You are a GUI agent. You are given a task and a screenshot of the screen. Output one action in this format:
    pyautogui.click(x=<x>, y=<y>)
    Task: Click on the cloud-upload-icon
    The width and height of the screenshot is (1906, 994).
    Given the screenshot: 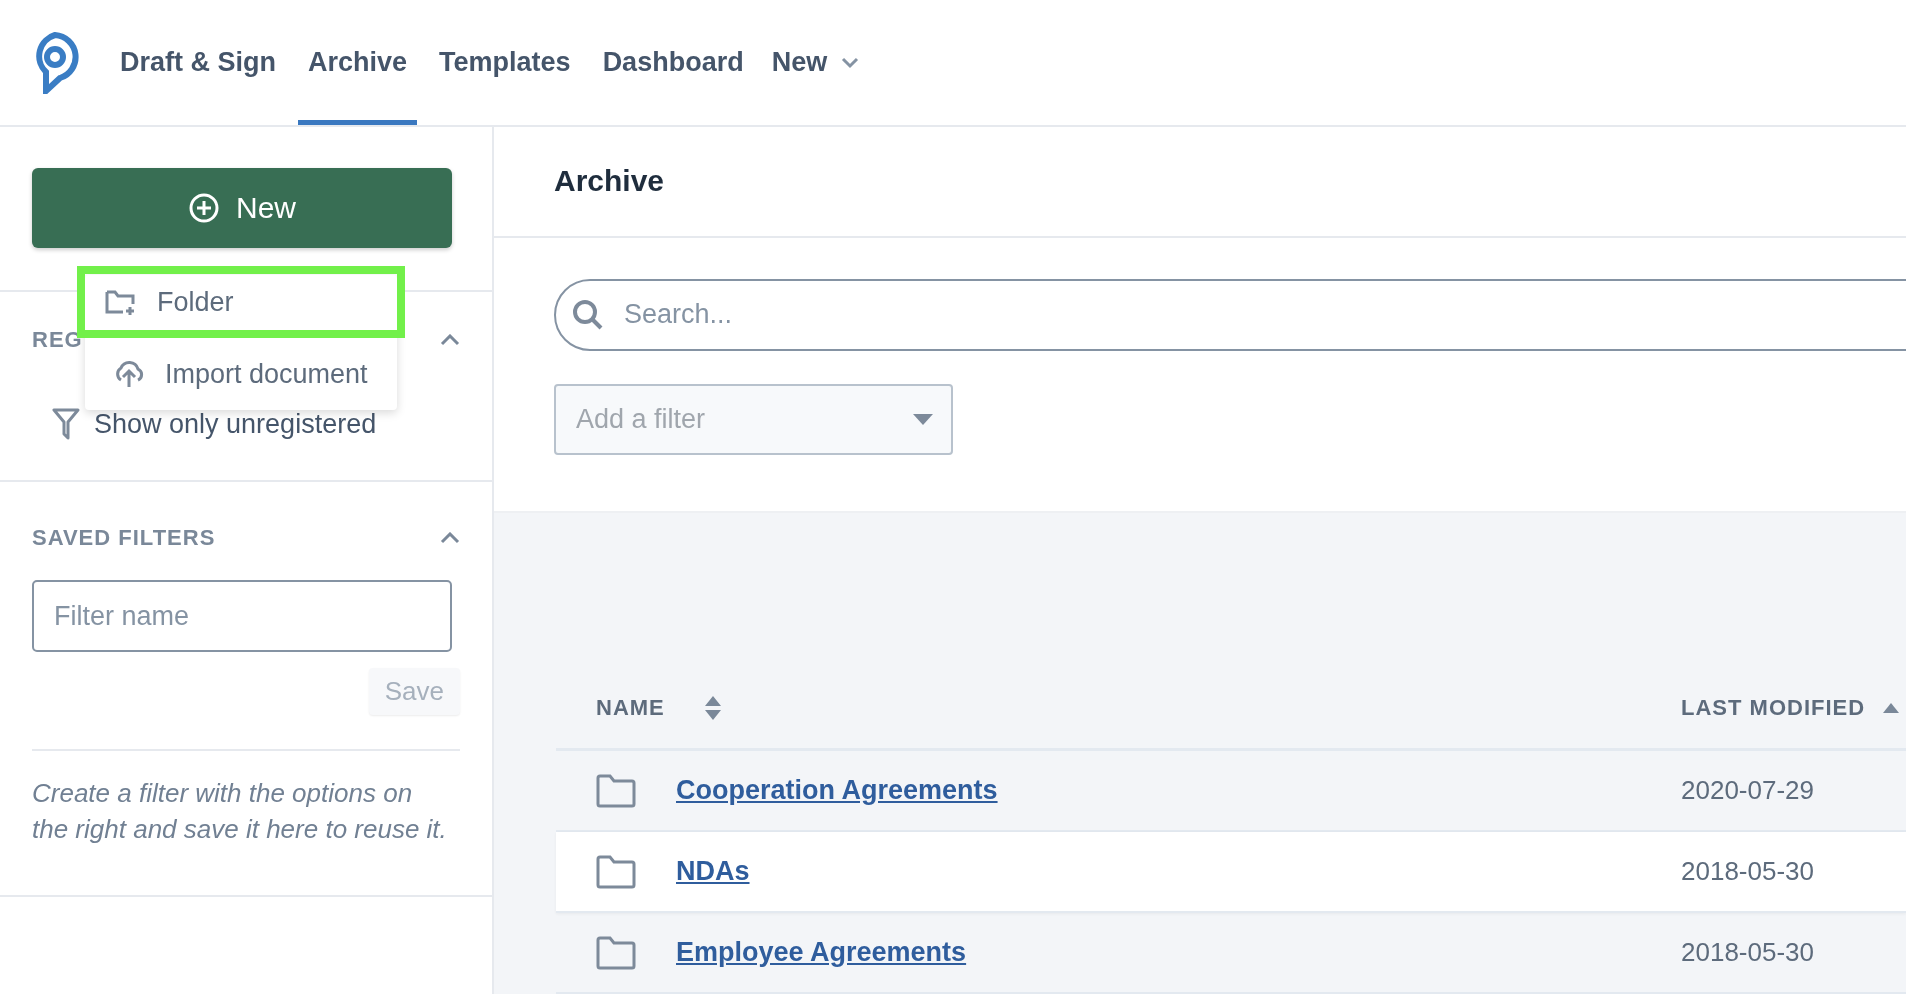 What is the action you would take?
    pyautogui.click(x=129, y=374)
    